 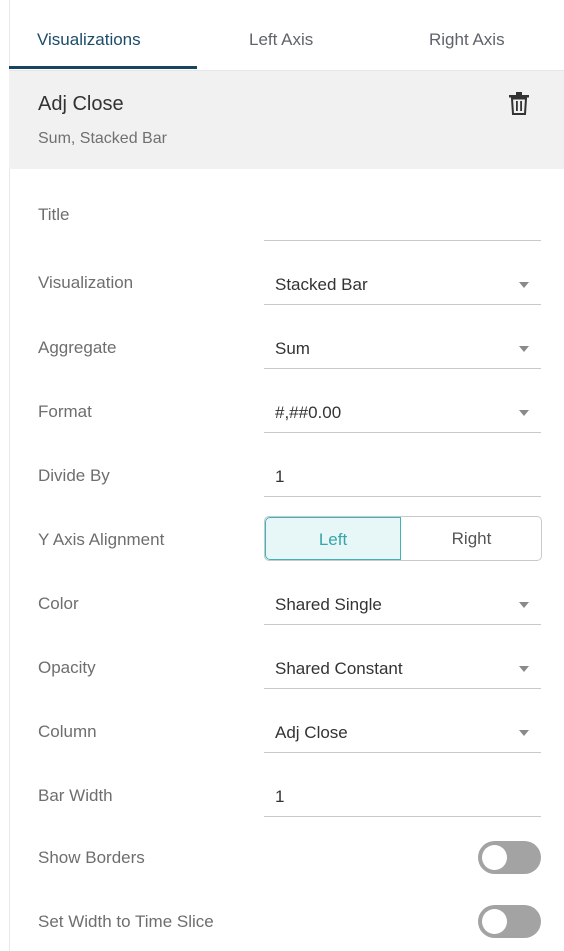 What do you see at coordinates (286, 120) in the screenshot?
I see `series-header: Adj Close Sum, Stacked Bar` at bounding box center [286, 120].